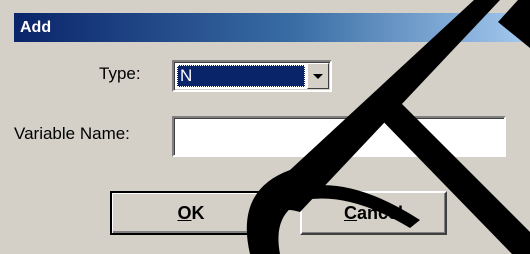  What do you see at coordinates (120, 73) in the screenshot?
I see `type-label: Type:` at bounding box center [120, 73].